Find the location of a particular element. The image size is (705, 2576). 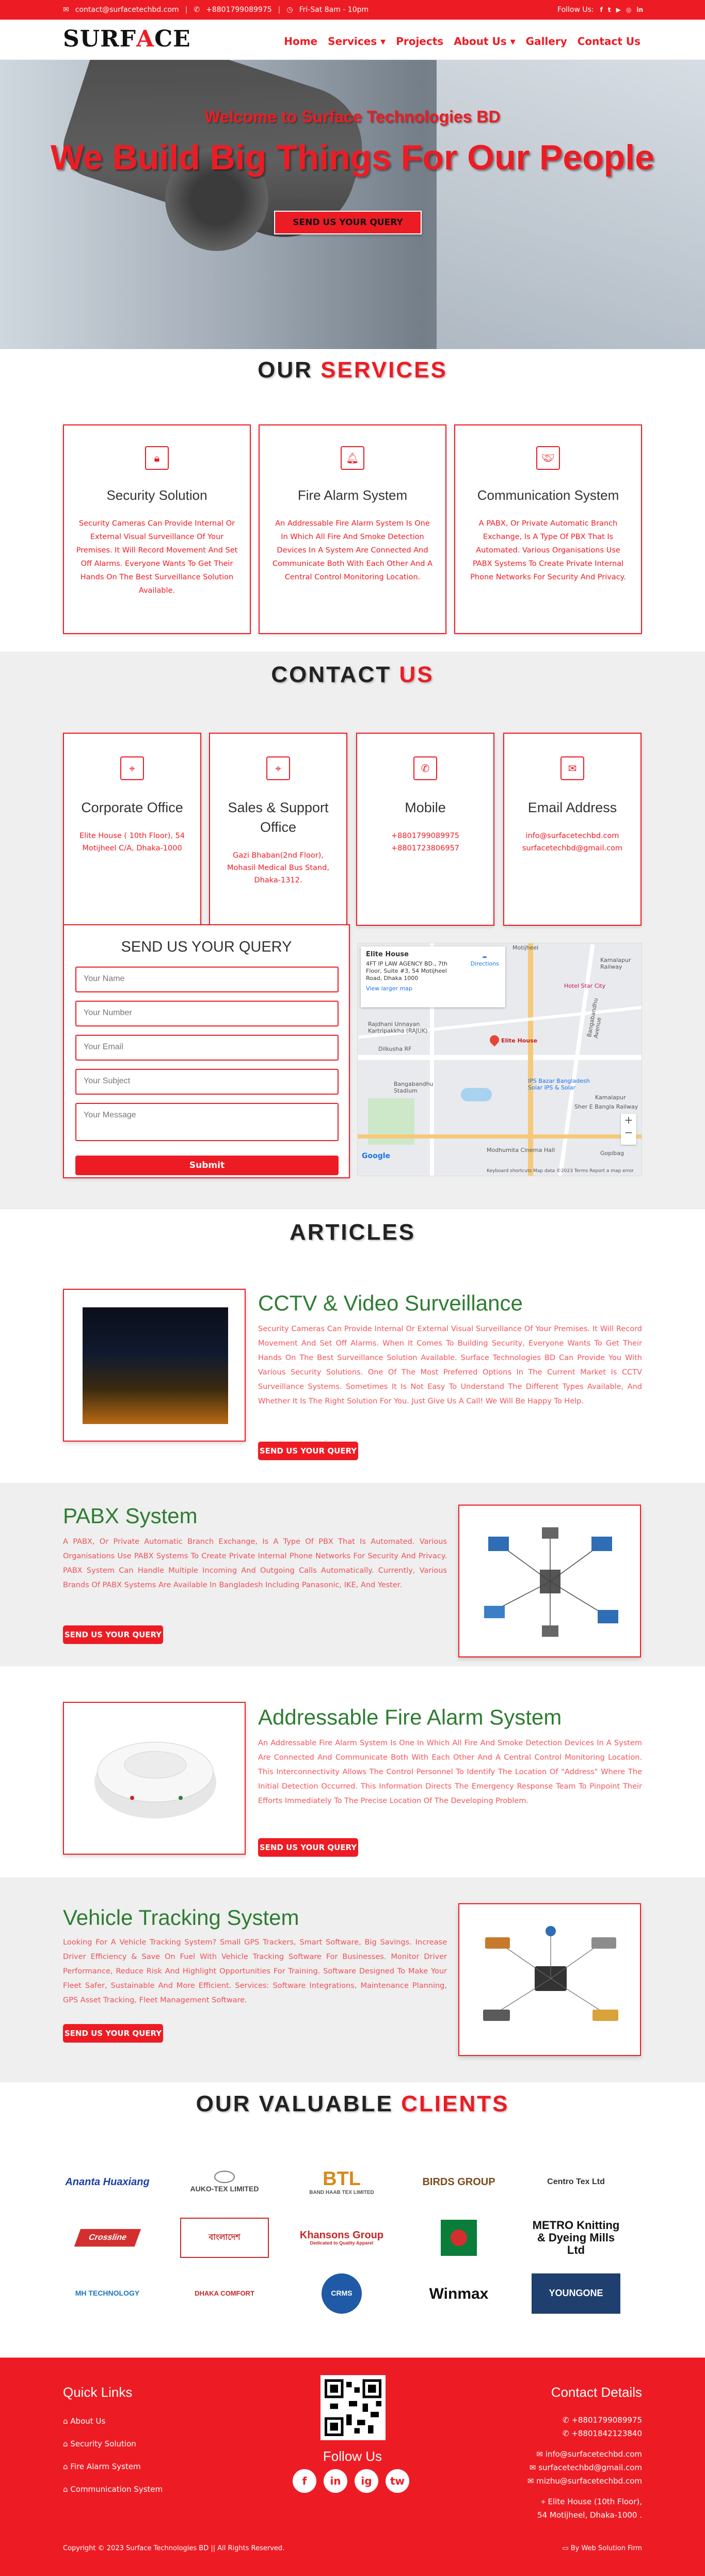

instagram-icon: ◎ is located at coordinates (628, 9).